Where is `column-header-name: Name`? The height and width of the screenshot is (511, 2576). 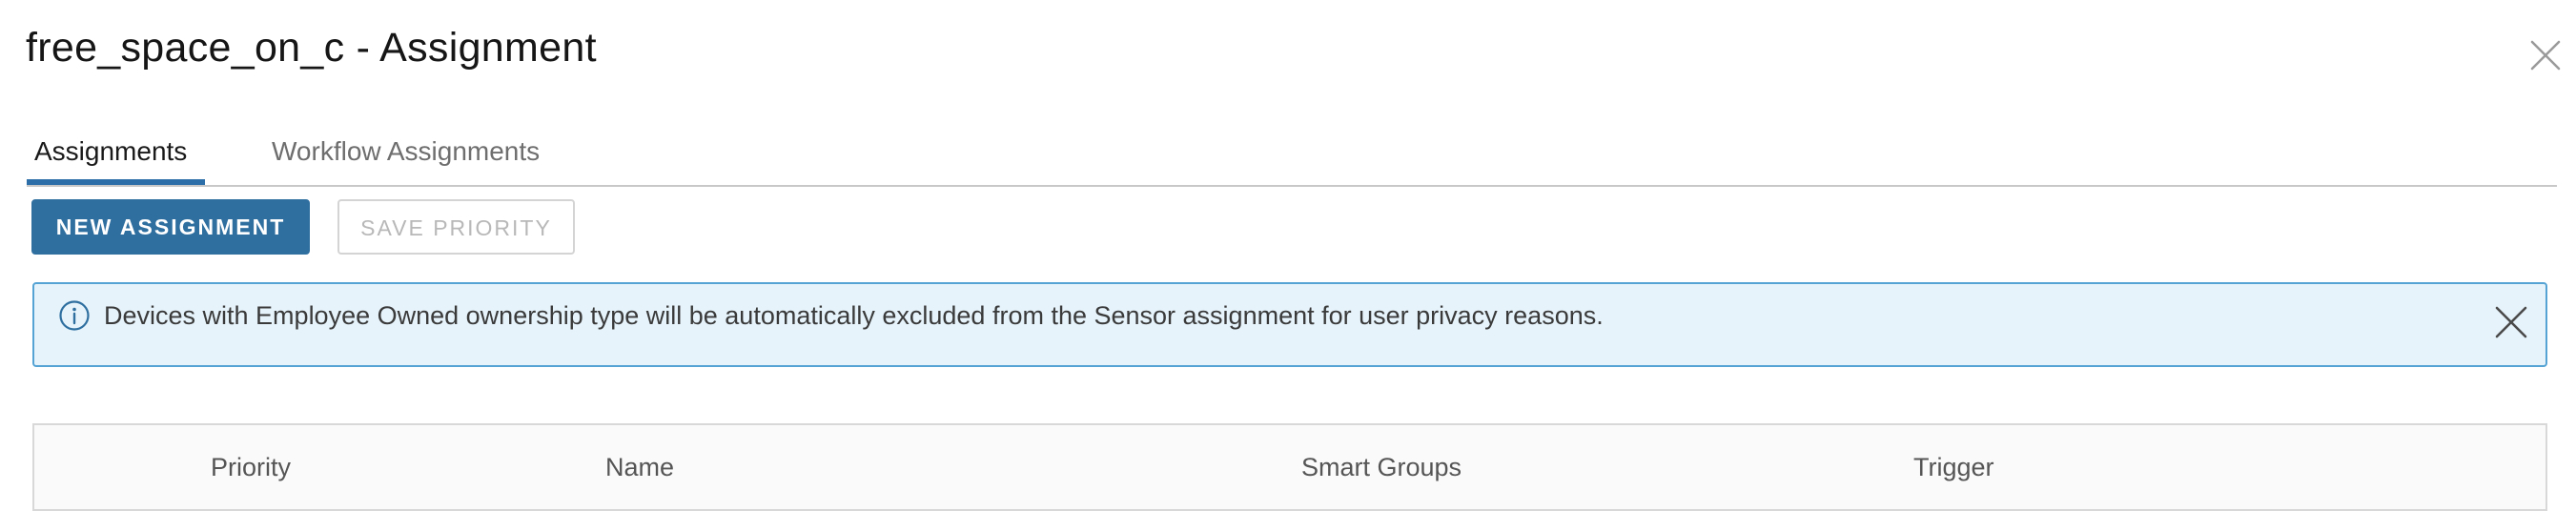
column-header-name: Name is located at coordinates (639, 467).